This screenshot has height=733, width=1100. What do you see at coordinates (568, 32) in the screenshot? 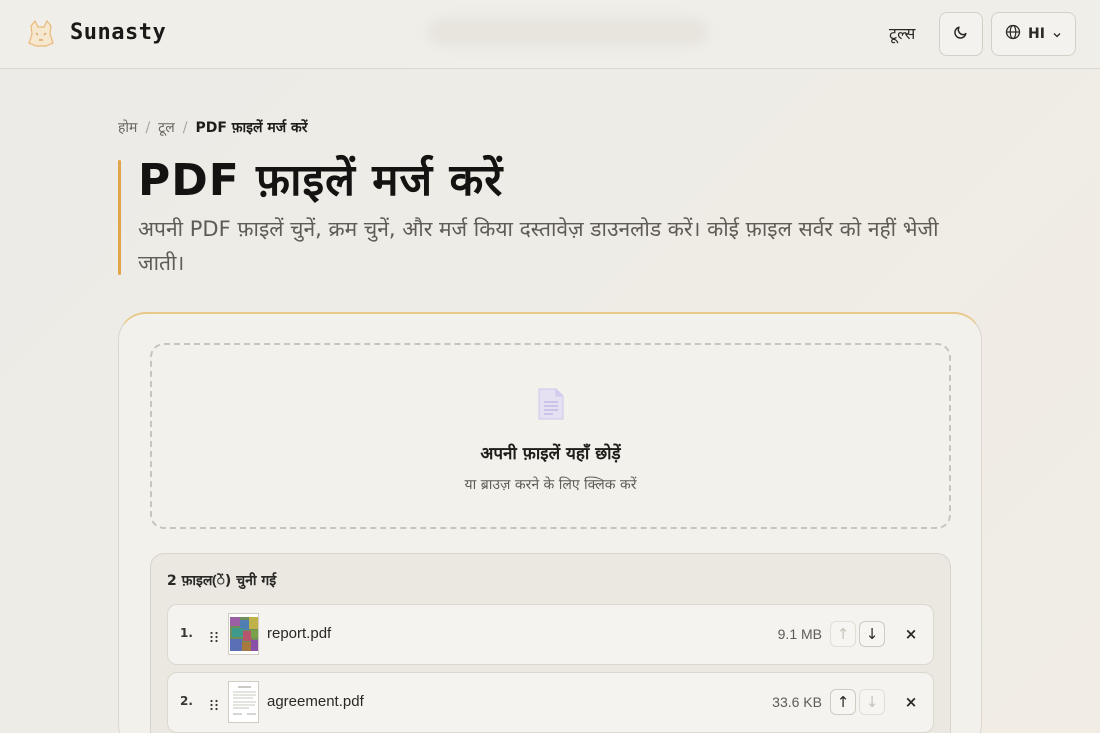
I see `header-search-blur` at bounding box center [568, 32].